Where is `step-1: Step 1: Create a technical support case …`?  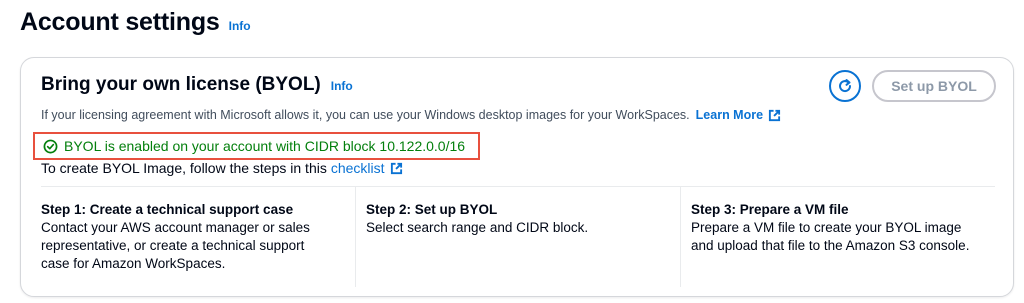 step-1: Step 1: Create a technical support case … is located at coordinates (198, 237).